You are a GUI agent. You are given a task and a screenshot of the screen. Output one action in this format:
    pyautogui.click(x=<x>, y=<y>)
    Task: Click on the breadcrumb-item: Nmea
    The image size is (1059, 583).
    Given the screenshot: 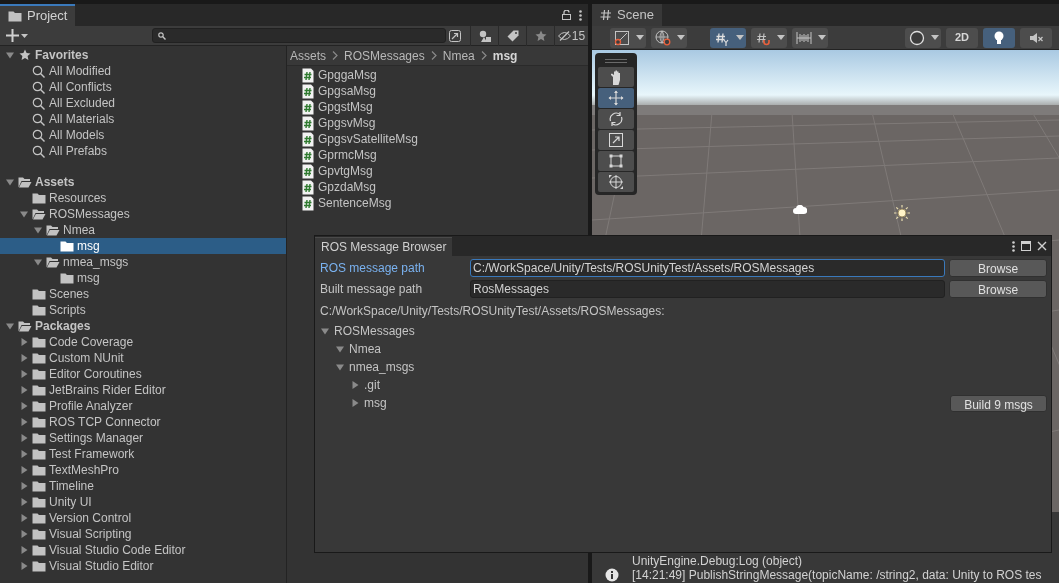 What is the action you would take?
    pyautogui.click(x=458, y=55)
    